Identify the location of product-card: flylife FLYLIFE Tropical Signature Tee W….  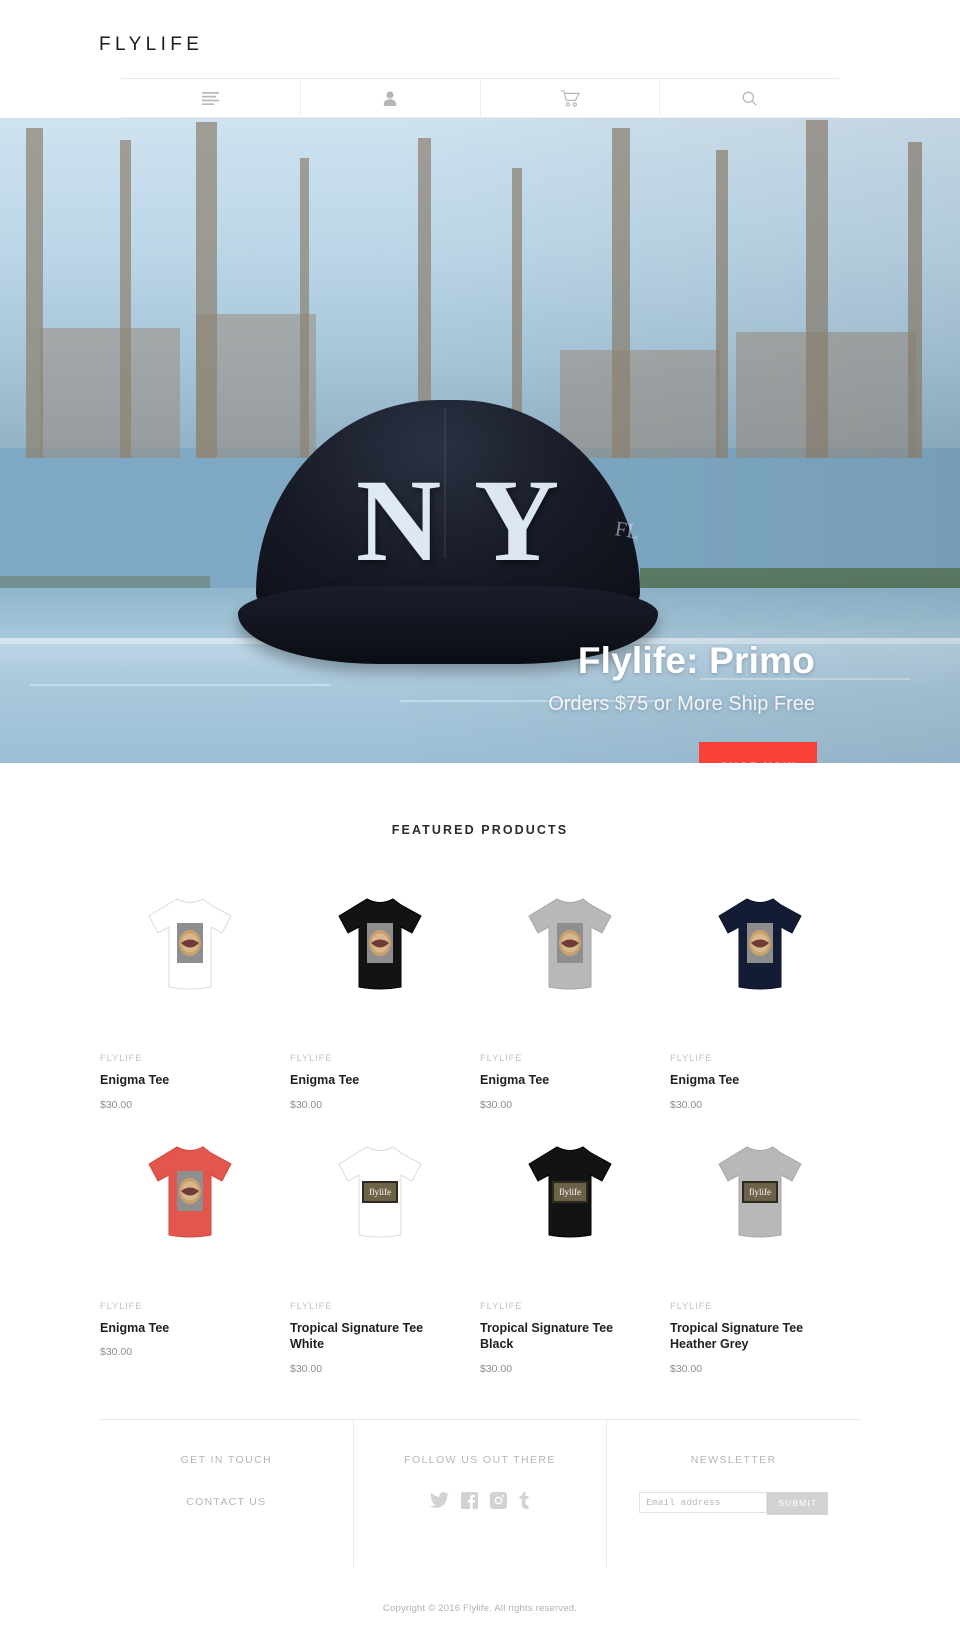
(385, 1243).